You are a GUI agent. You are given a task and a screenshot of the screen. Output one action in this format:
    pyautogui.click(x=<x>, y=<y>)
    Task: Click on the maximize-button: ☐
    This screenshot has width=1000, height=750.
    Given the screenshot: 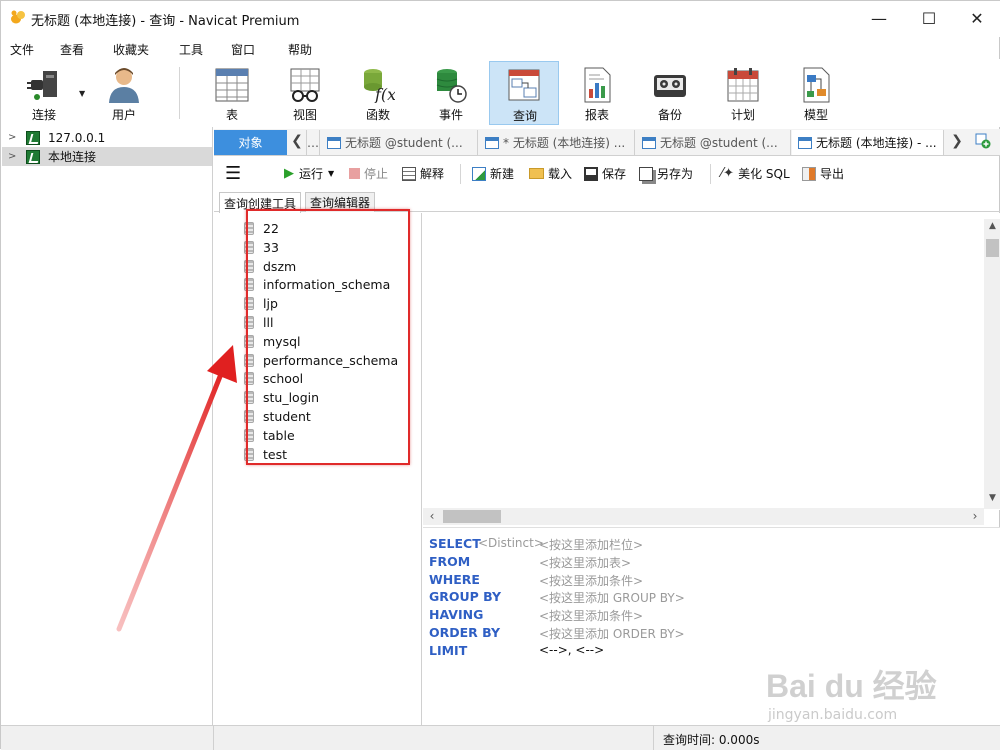 What is the action you would take?
    pyautogui.click(x=929, y=18)
    